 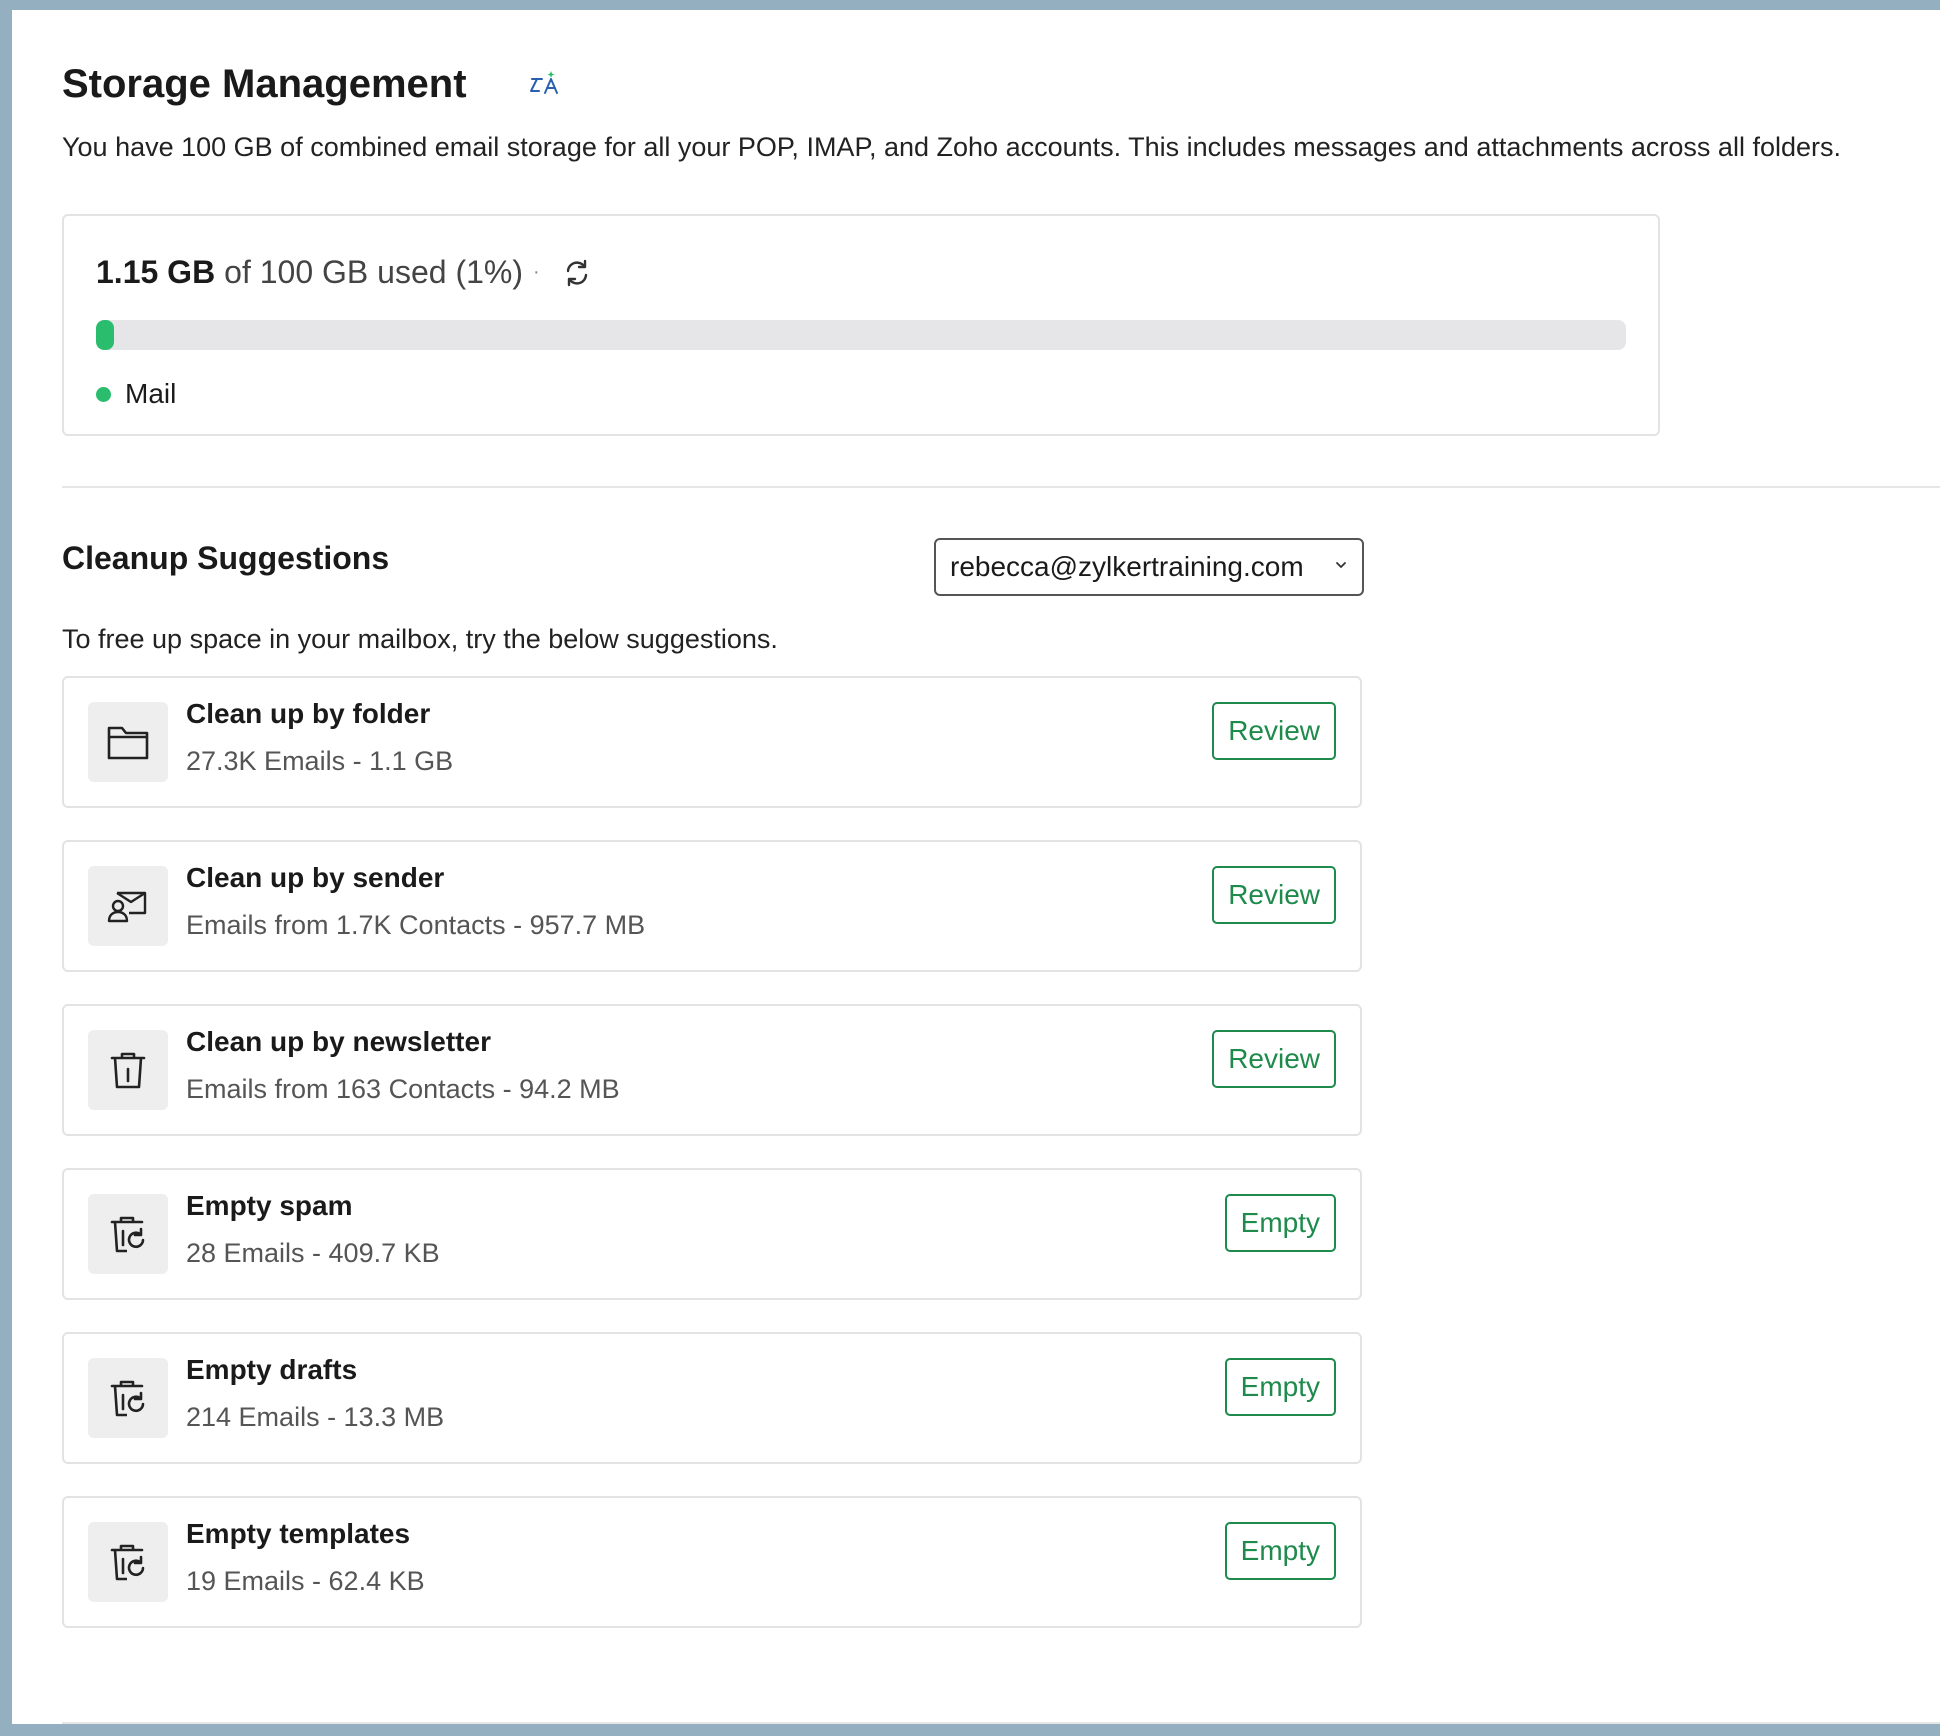 What do you see at coordinates (577, 273) in the screenshot?
I see `refresh-icon` at bounding box center [577, 273].